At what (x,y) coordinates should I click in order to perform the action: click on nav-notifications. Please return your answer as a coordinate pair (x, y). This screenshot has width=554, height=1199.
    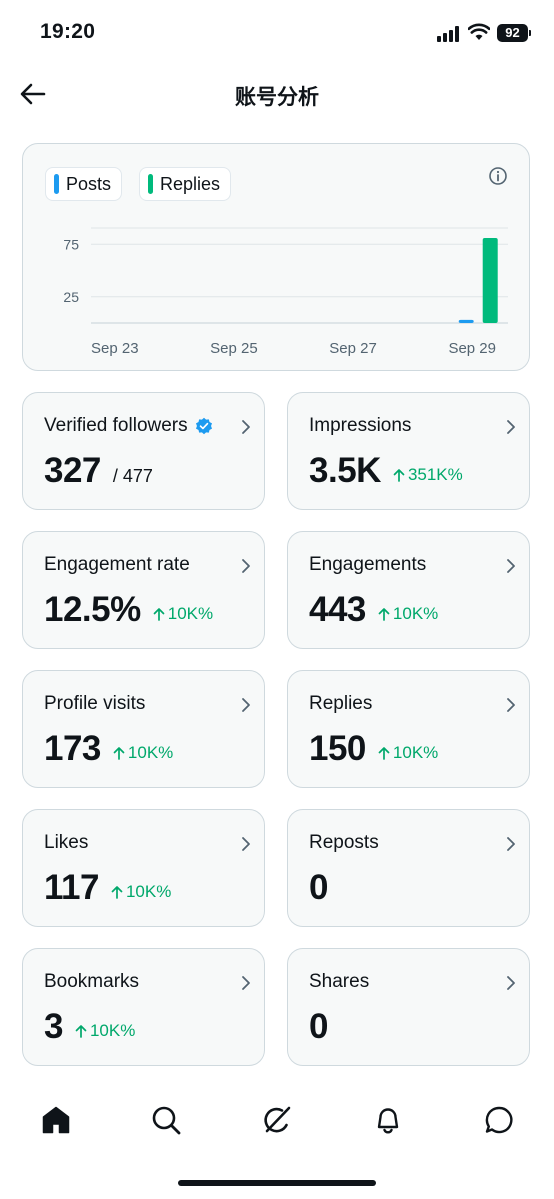
    Looking at the image, I should click on (388, 1120).